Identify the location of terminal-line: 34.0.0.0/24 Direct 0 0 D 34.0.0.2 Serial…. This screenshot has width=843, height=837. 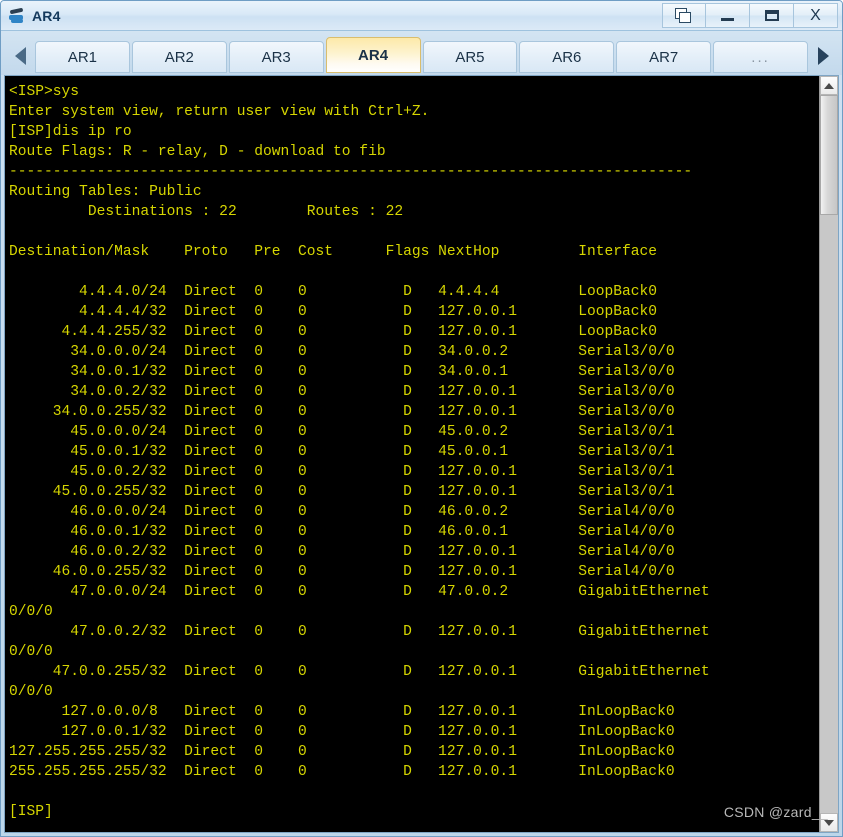
(342, 352).